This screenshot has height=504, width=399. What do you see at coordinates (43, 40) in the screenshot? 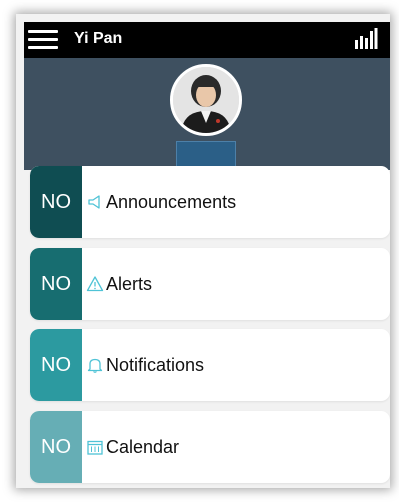
I see `hamburger-menu-icon` at bounding box center [43, 40].